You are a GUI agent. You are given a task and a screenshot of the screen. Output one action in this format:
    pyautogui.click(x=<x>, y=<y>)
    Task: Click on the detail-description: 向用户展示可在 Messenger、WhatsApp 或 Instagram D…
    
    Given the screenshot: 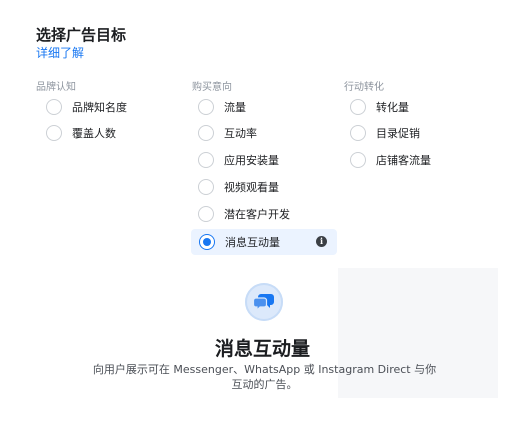 What is the action you would take?
    pyautogui.click(x=264, y=377)
    